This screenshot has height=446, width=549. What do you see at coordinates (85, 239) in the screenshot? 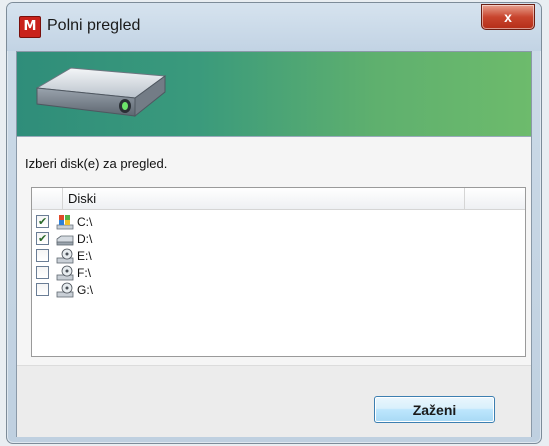
I see `drive-d-label: D:\` at bounding box center [85, 239].